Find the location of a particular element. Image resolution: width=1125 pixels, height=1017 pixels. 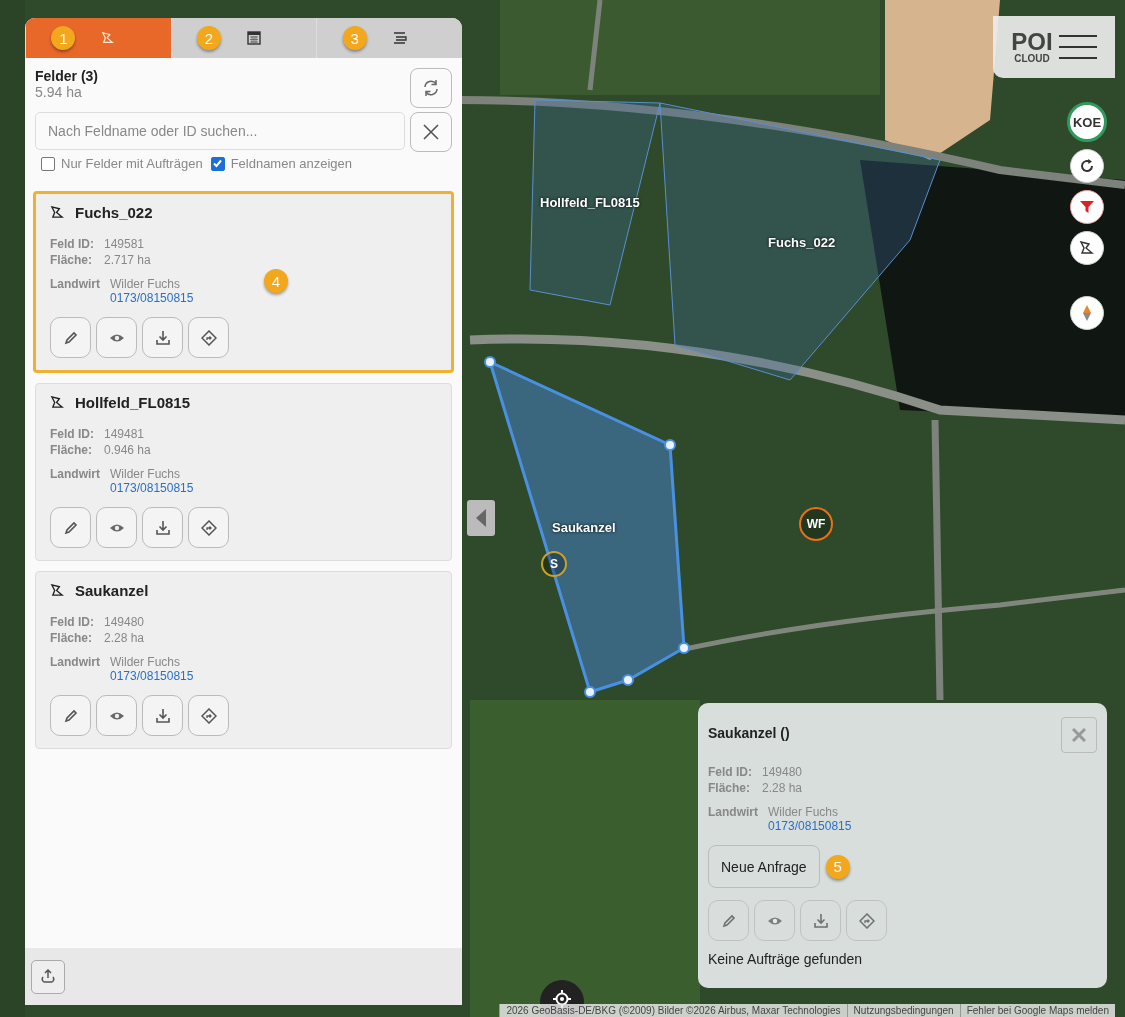

collapse-panel-button is located at coordinates (481, 518).